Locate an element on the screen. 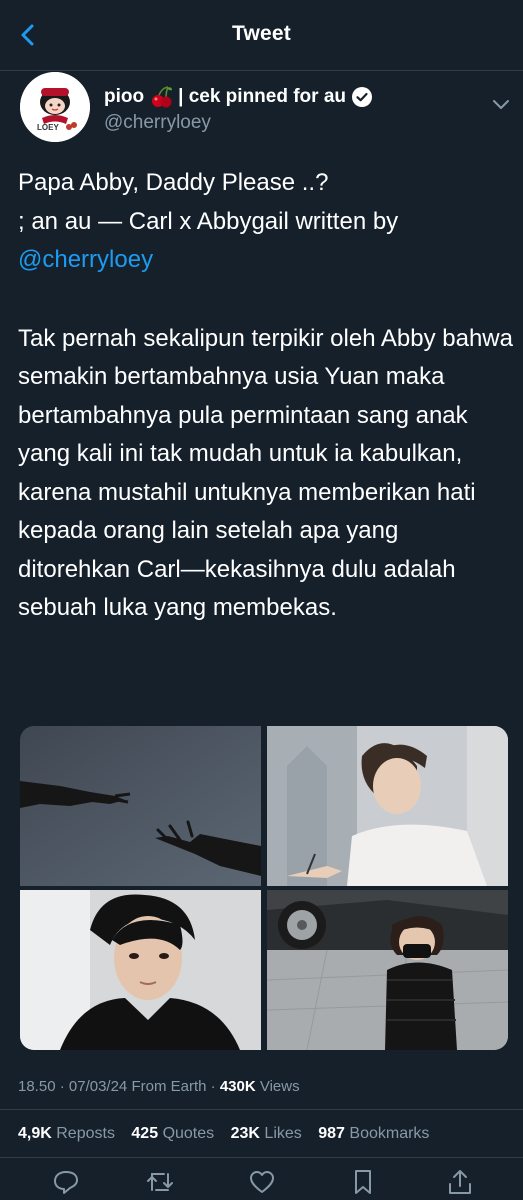 This screenshot has width=523, height=1200. avatar: LOEY is located at coordinates (55, 107).